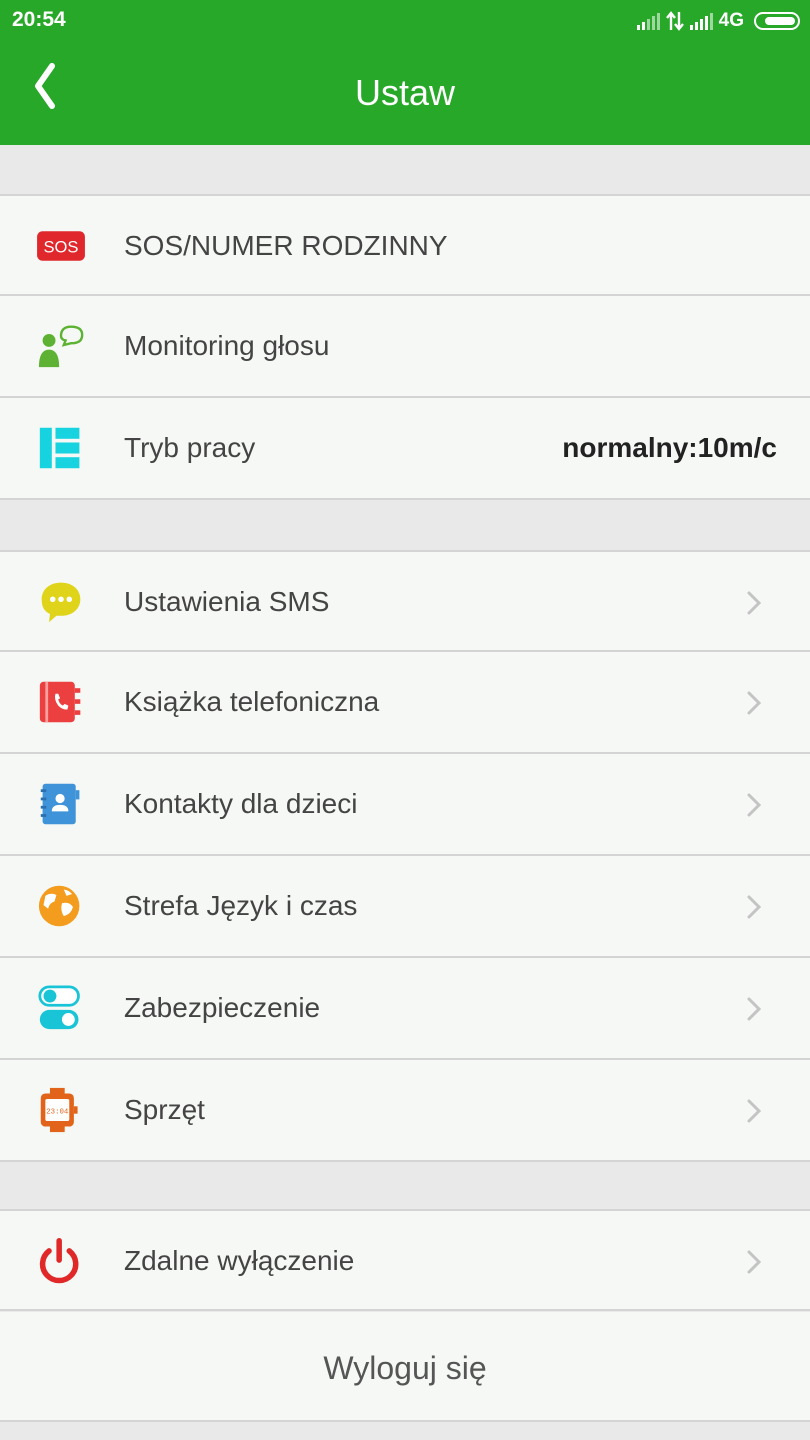 The image size is (810, 1440). I want to click on sos-family-number-item: SOS SOS/NUMER RODZINNY, so click(405, 245).